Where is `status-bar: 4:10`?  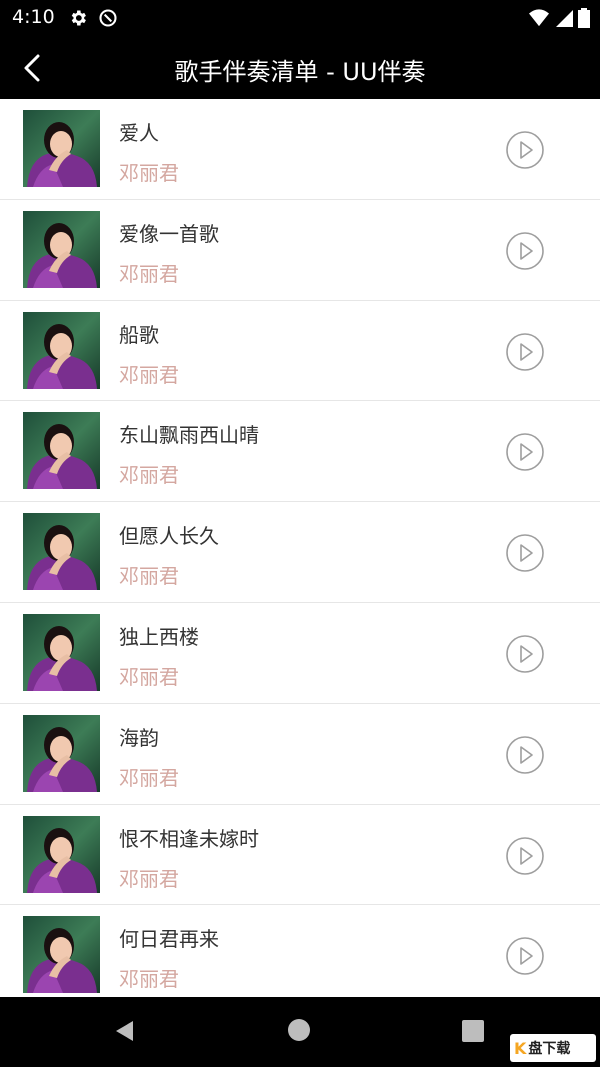
status-bar: 4:10 is located at coordinates (300, 18).